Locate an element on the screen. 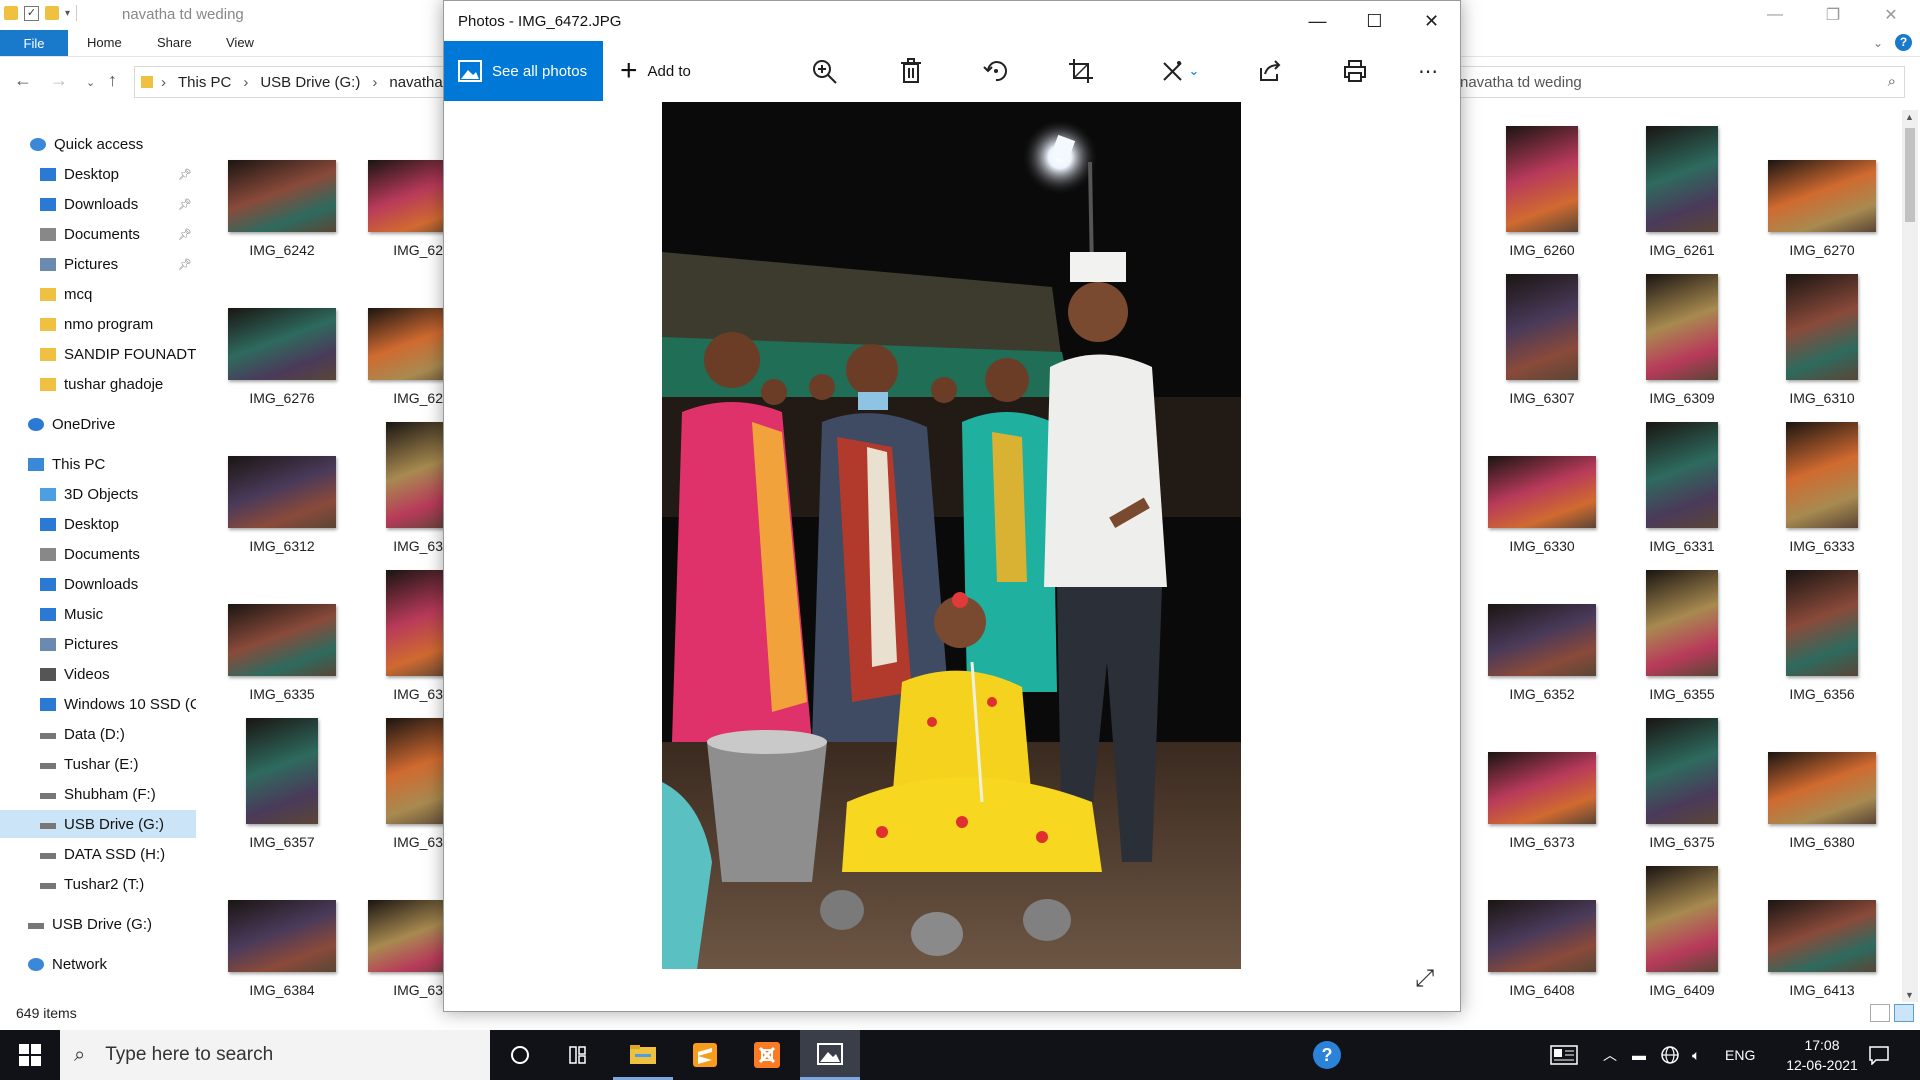  sidebar-item: Quick access is located at coordinates (98, 144).